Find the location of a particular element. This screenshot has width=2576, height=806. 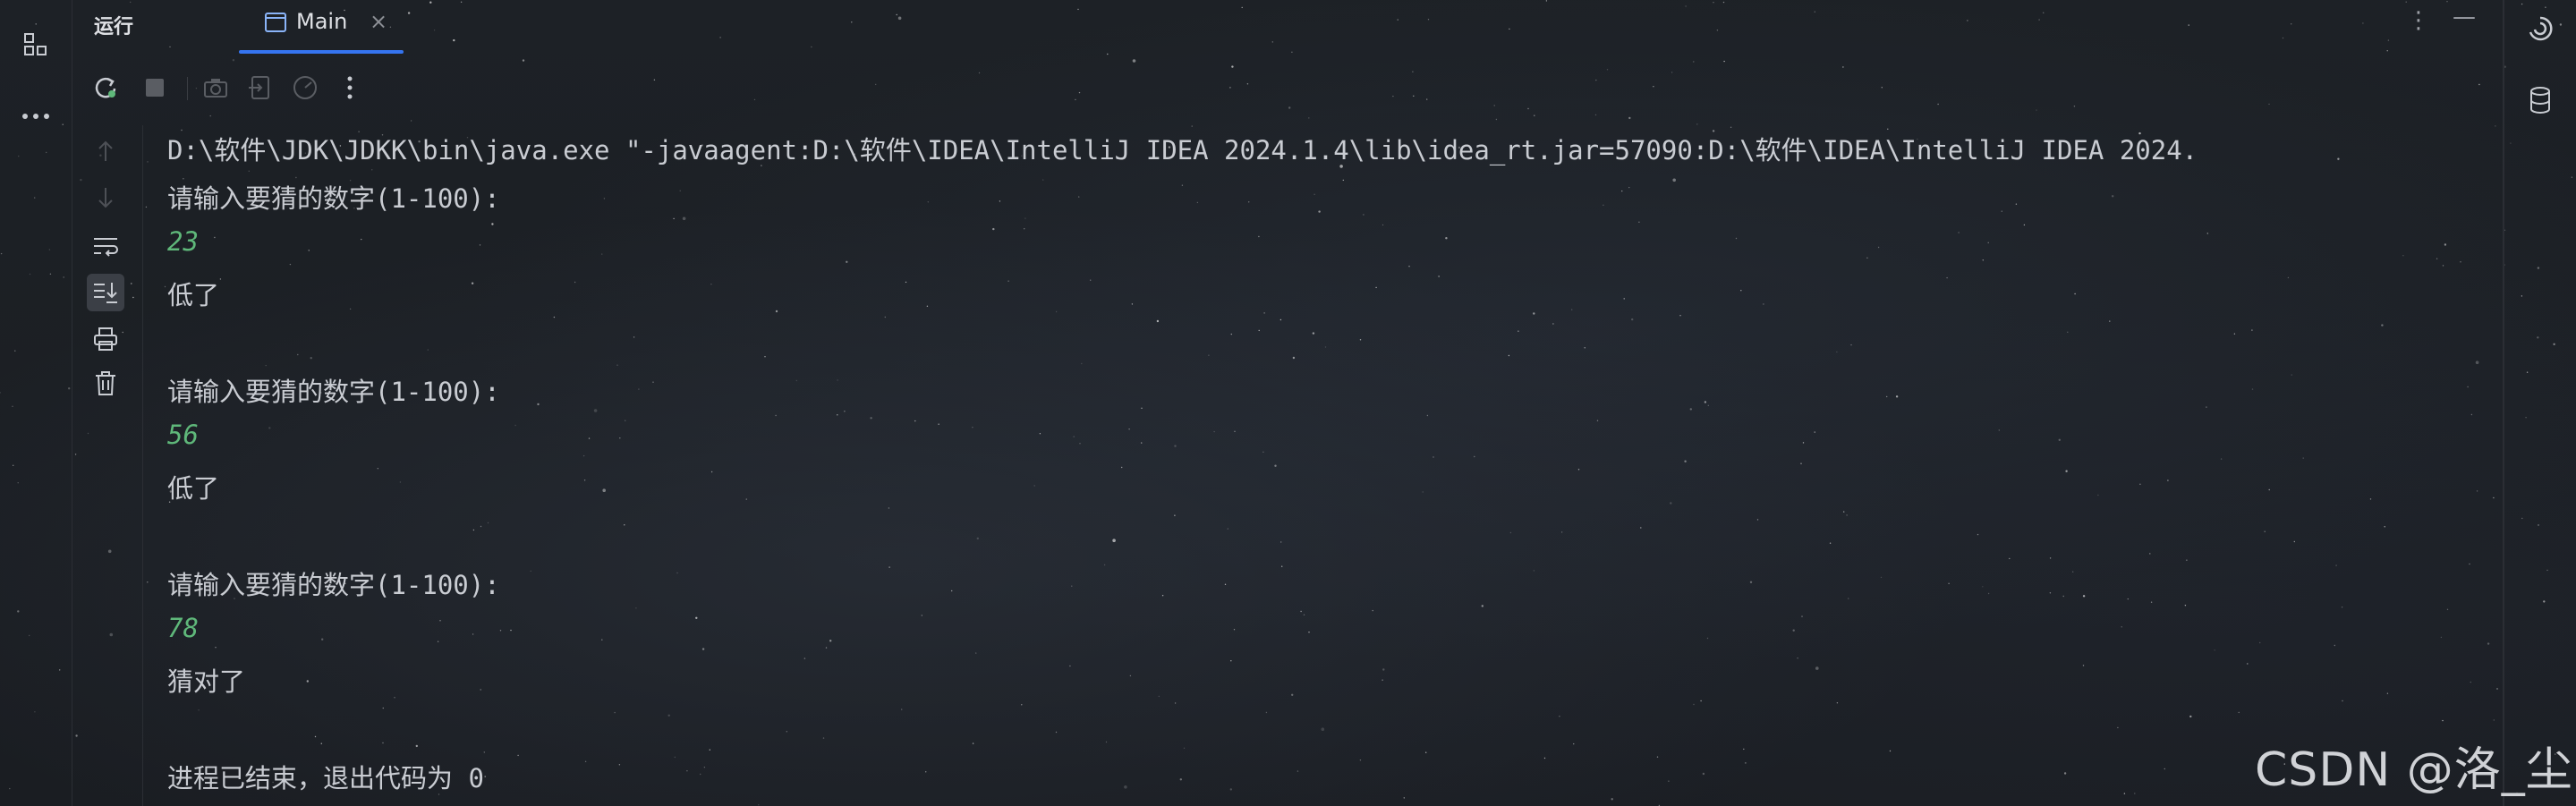

stop-icon is located at coordinates (155, 88).